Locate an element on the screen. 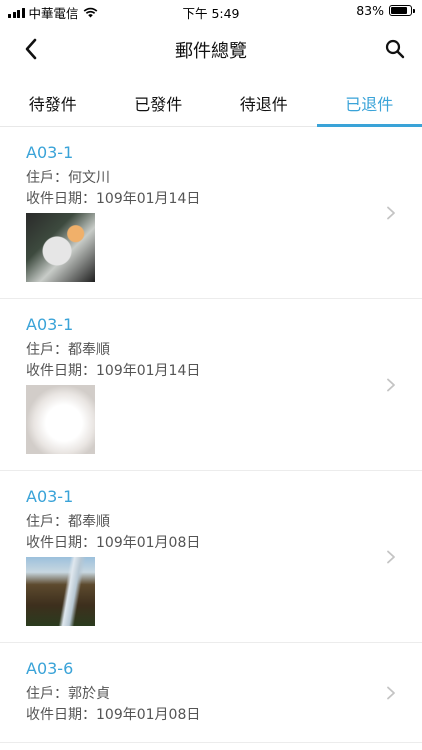 The image size is (422, 750). search-icon is located at coordinates (395, 49).